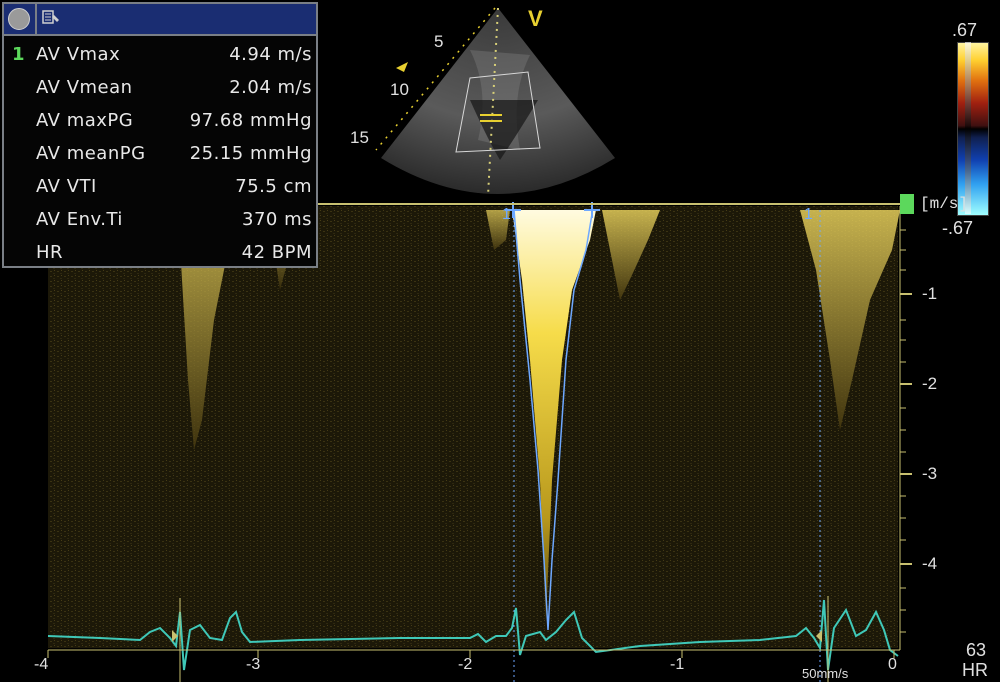 Image resolution: width=1000 pixels, height=682 pixels. Describe the element at coordinates (85, 120) in the screenshot. I see `measurement-label: AV maxPG` at that location.